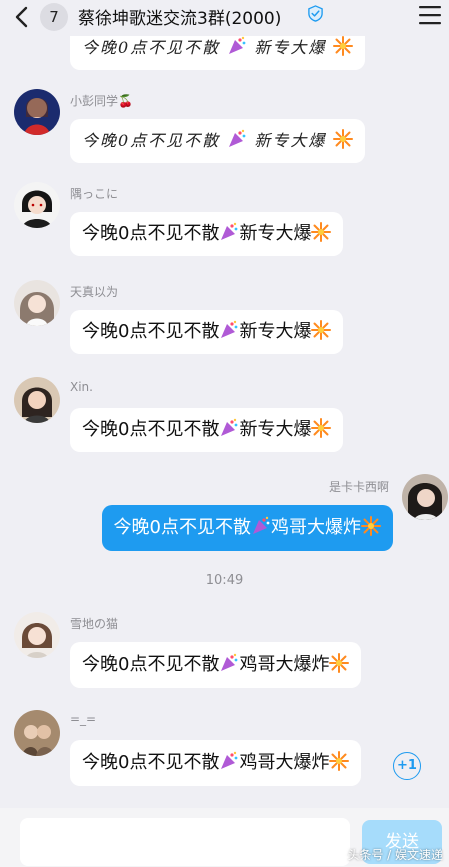  What do you see at coordinates (185, 842) in the screenshot?
I see `message-input` at bounding box center [185, 842].